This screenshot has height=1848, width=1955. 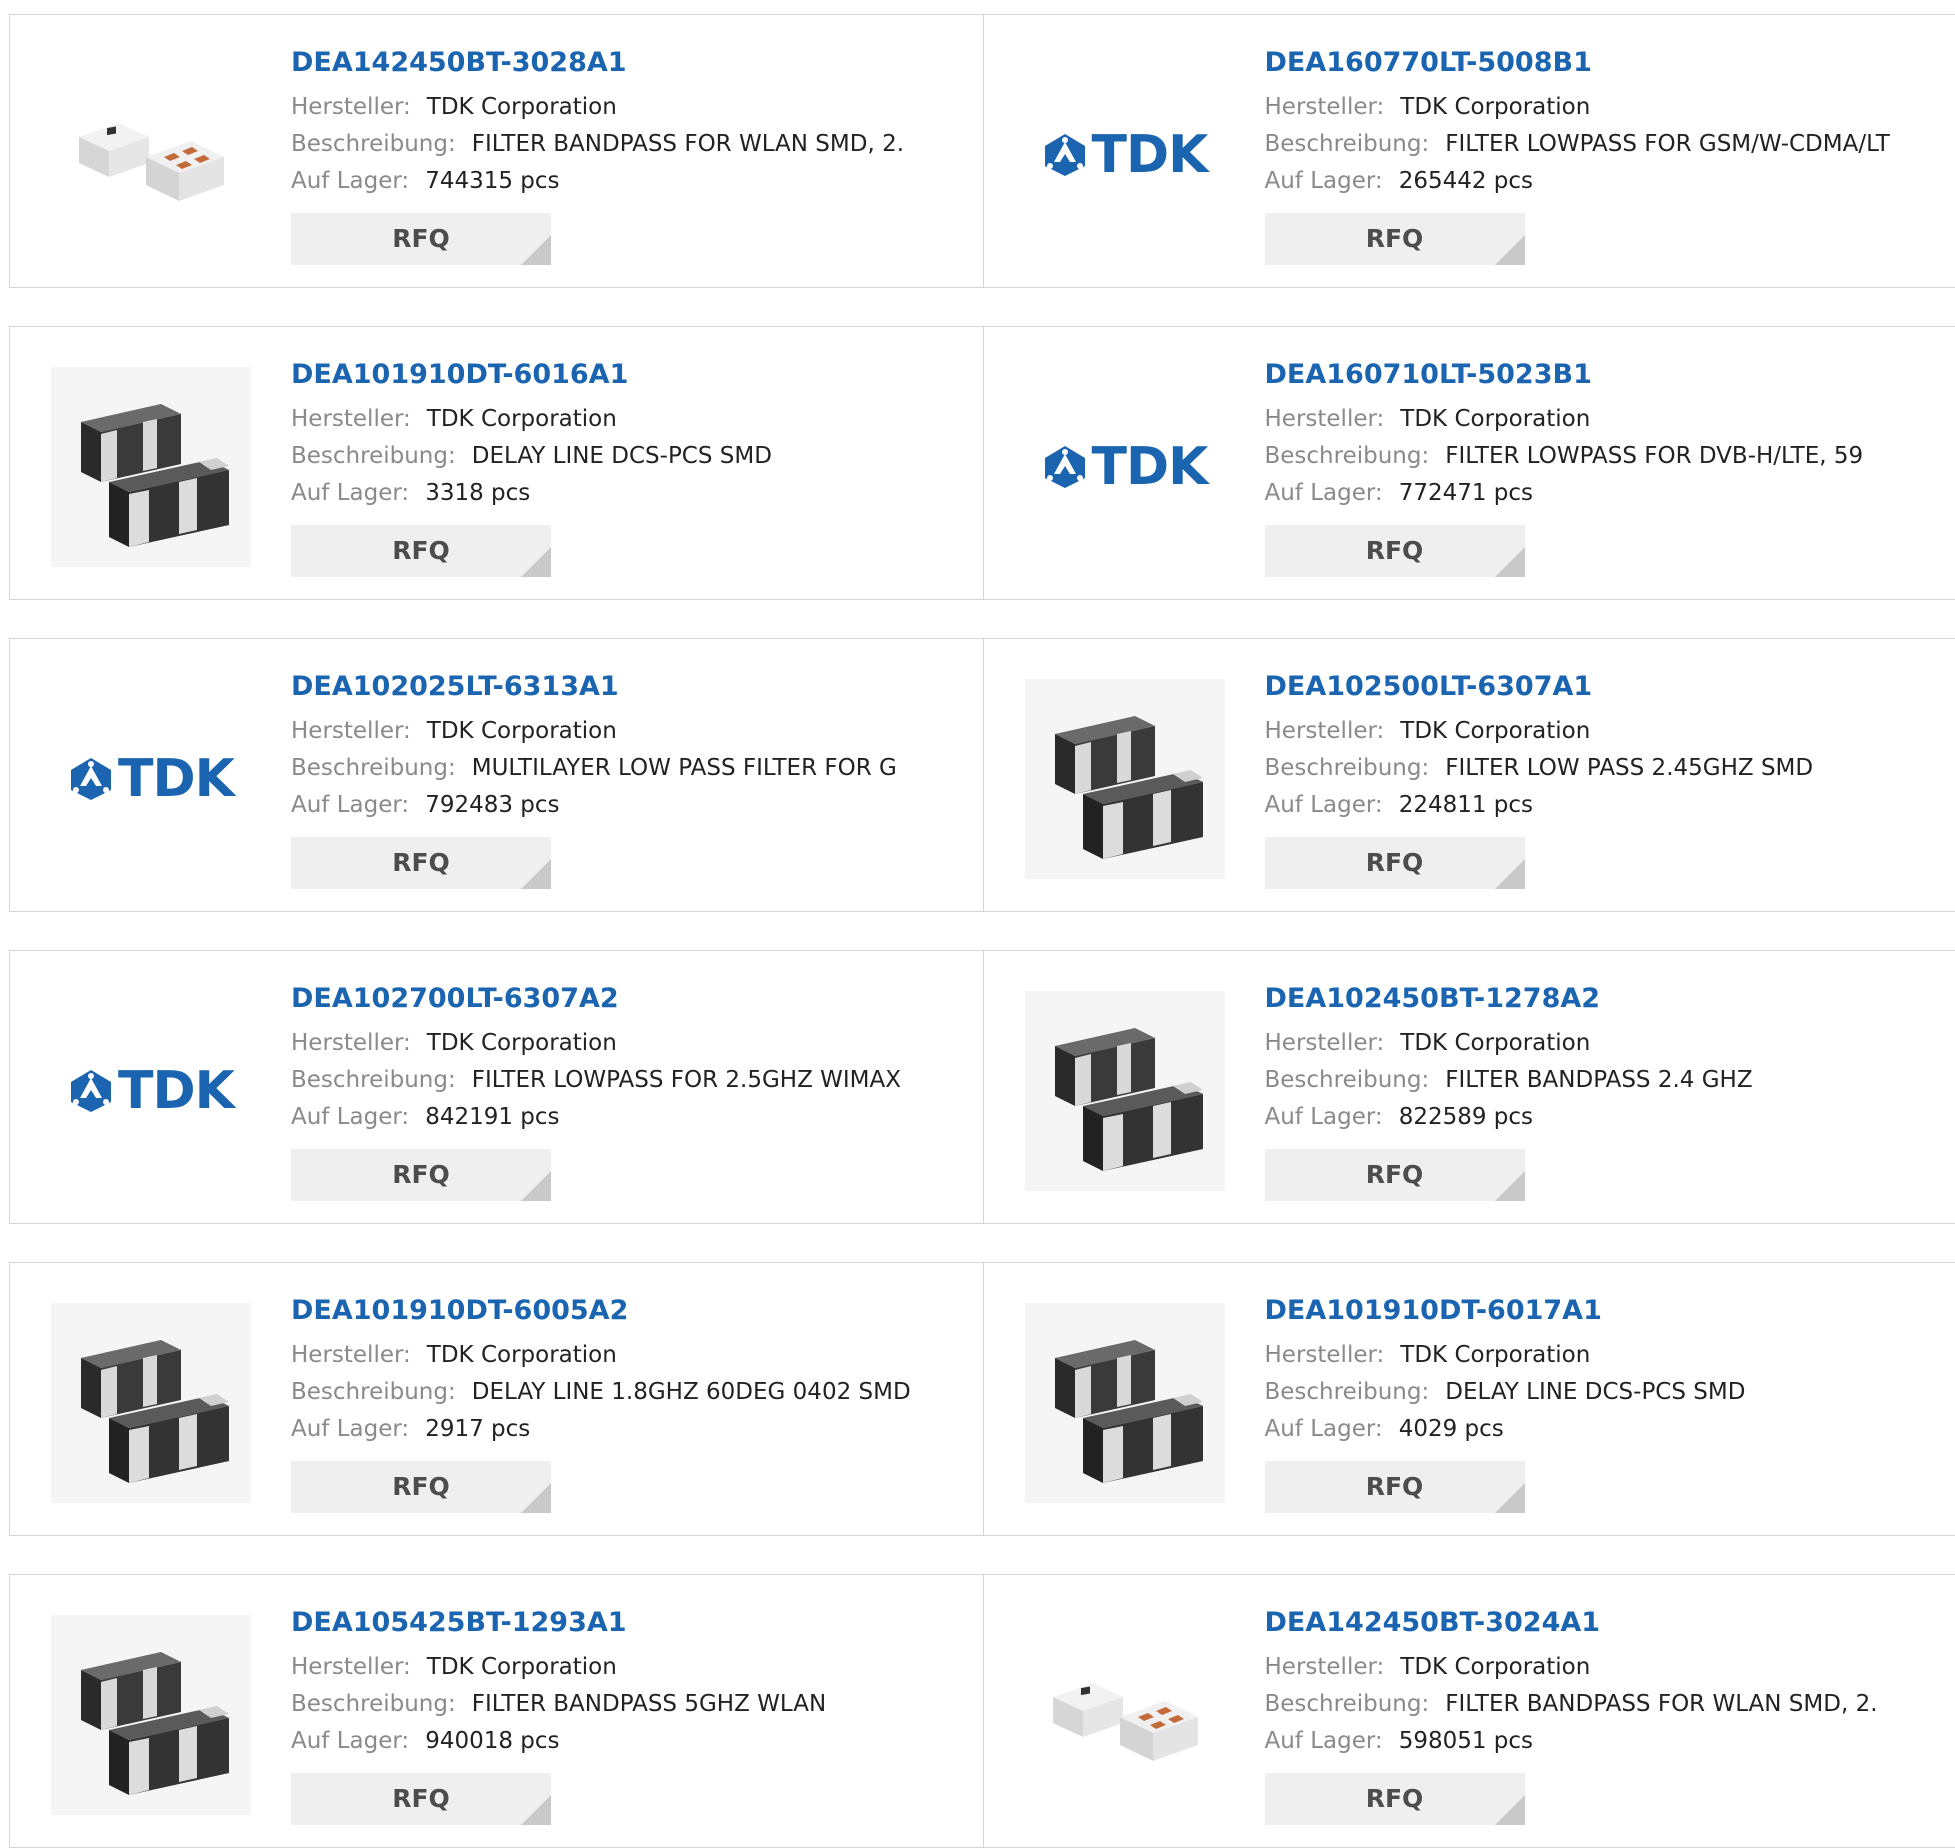 What do you see at coordinates (1505, 1429) in the screenshot?
I see `stock-row: Auf Lager:4029 pcs` at bounding box center [1505, 1429].